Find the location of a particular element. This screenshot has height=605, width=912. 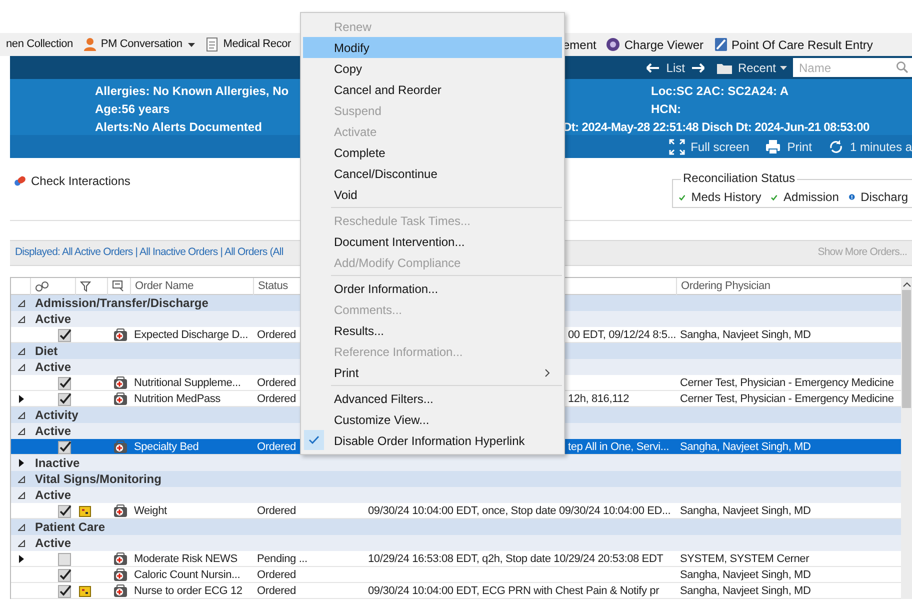

order-details-cell-text: 12h, 816,112 is located at coordinates (599, 399).